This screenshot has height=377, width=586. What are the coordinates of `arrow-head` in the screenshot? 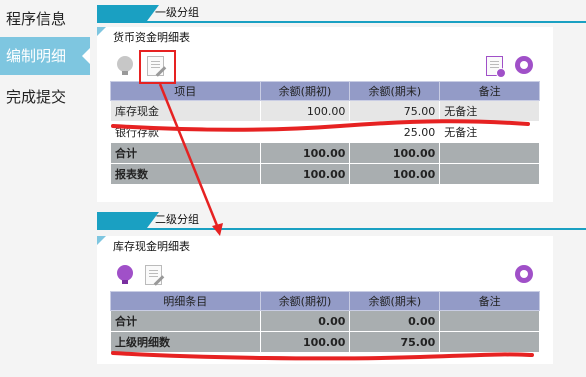 It's located at (217, 229).